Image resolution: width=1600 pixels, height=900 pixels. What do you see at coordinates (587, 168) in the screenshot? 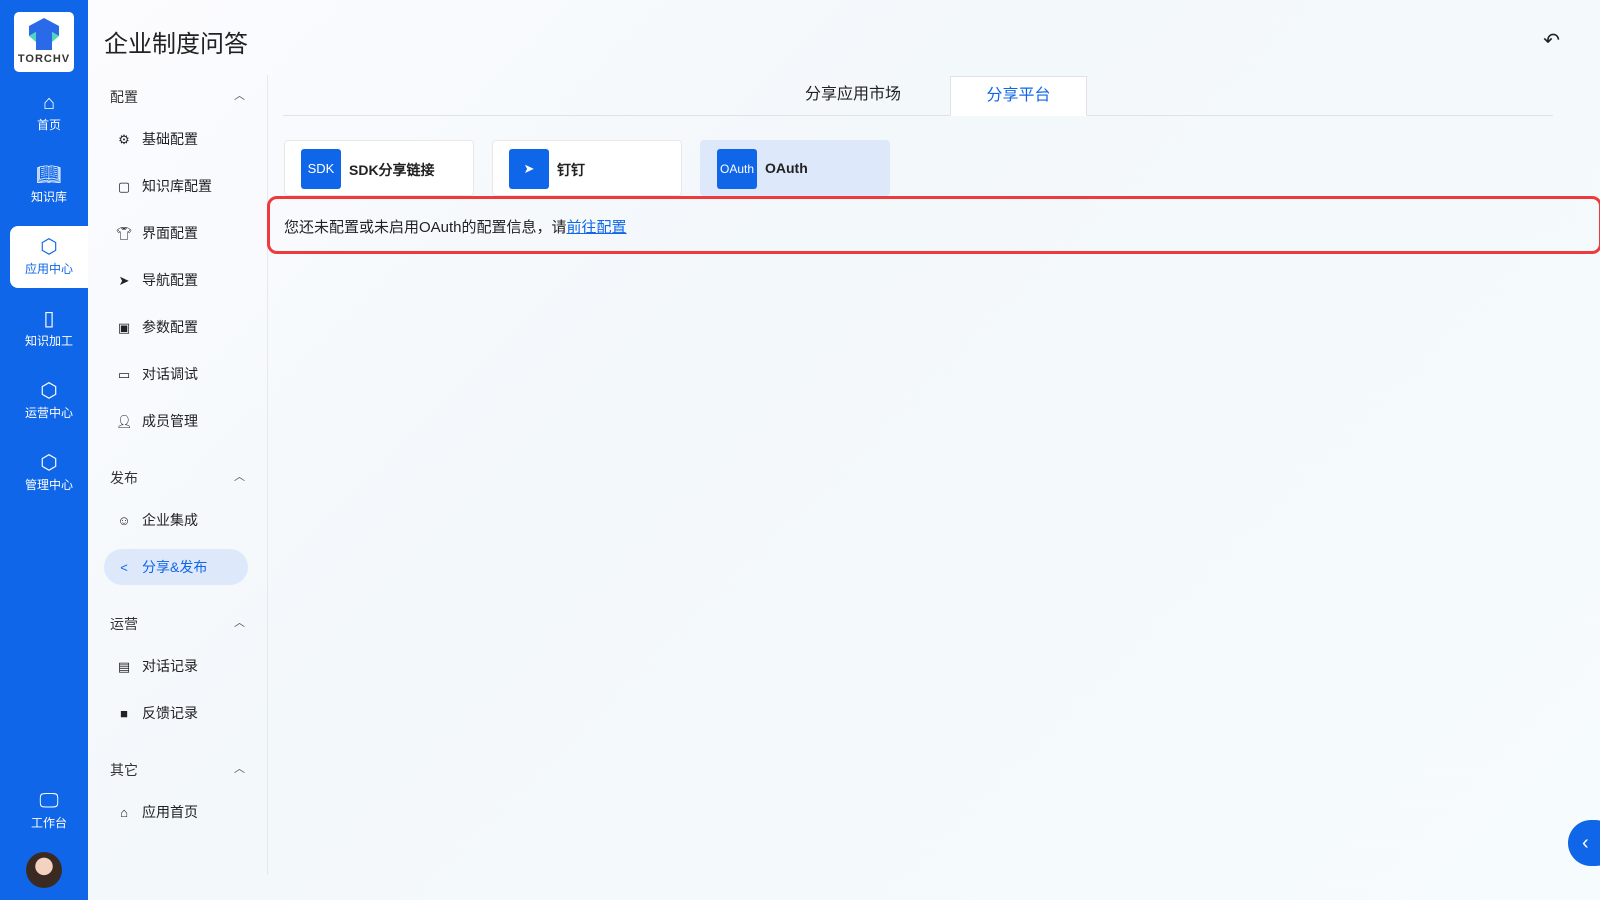
I see `card-dingtalk: ➤ 钉钉` at bounding box center [587, 168].